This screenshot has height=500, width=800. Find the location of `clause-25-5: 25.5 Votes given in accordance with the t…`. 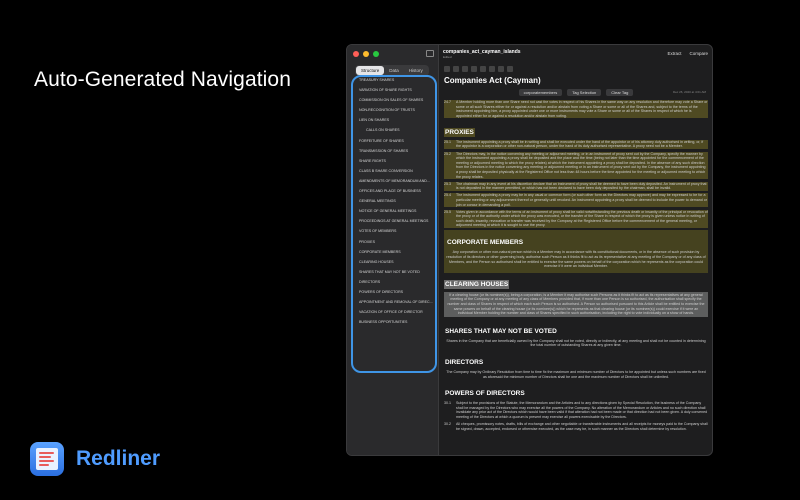

clause-25-5: 25.5 Votes given in accordance with the t… is located at coordinates (576, 218).